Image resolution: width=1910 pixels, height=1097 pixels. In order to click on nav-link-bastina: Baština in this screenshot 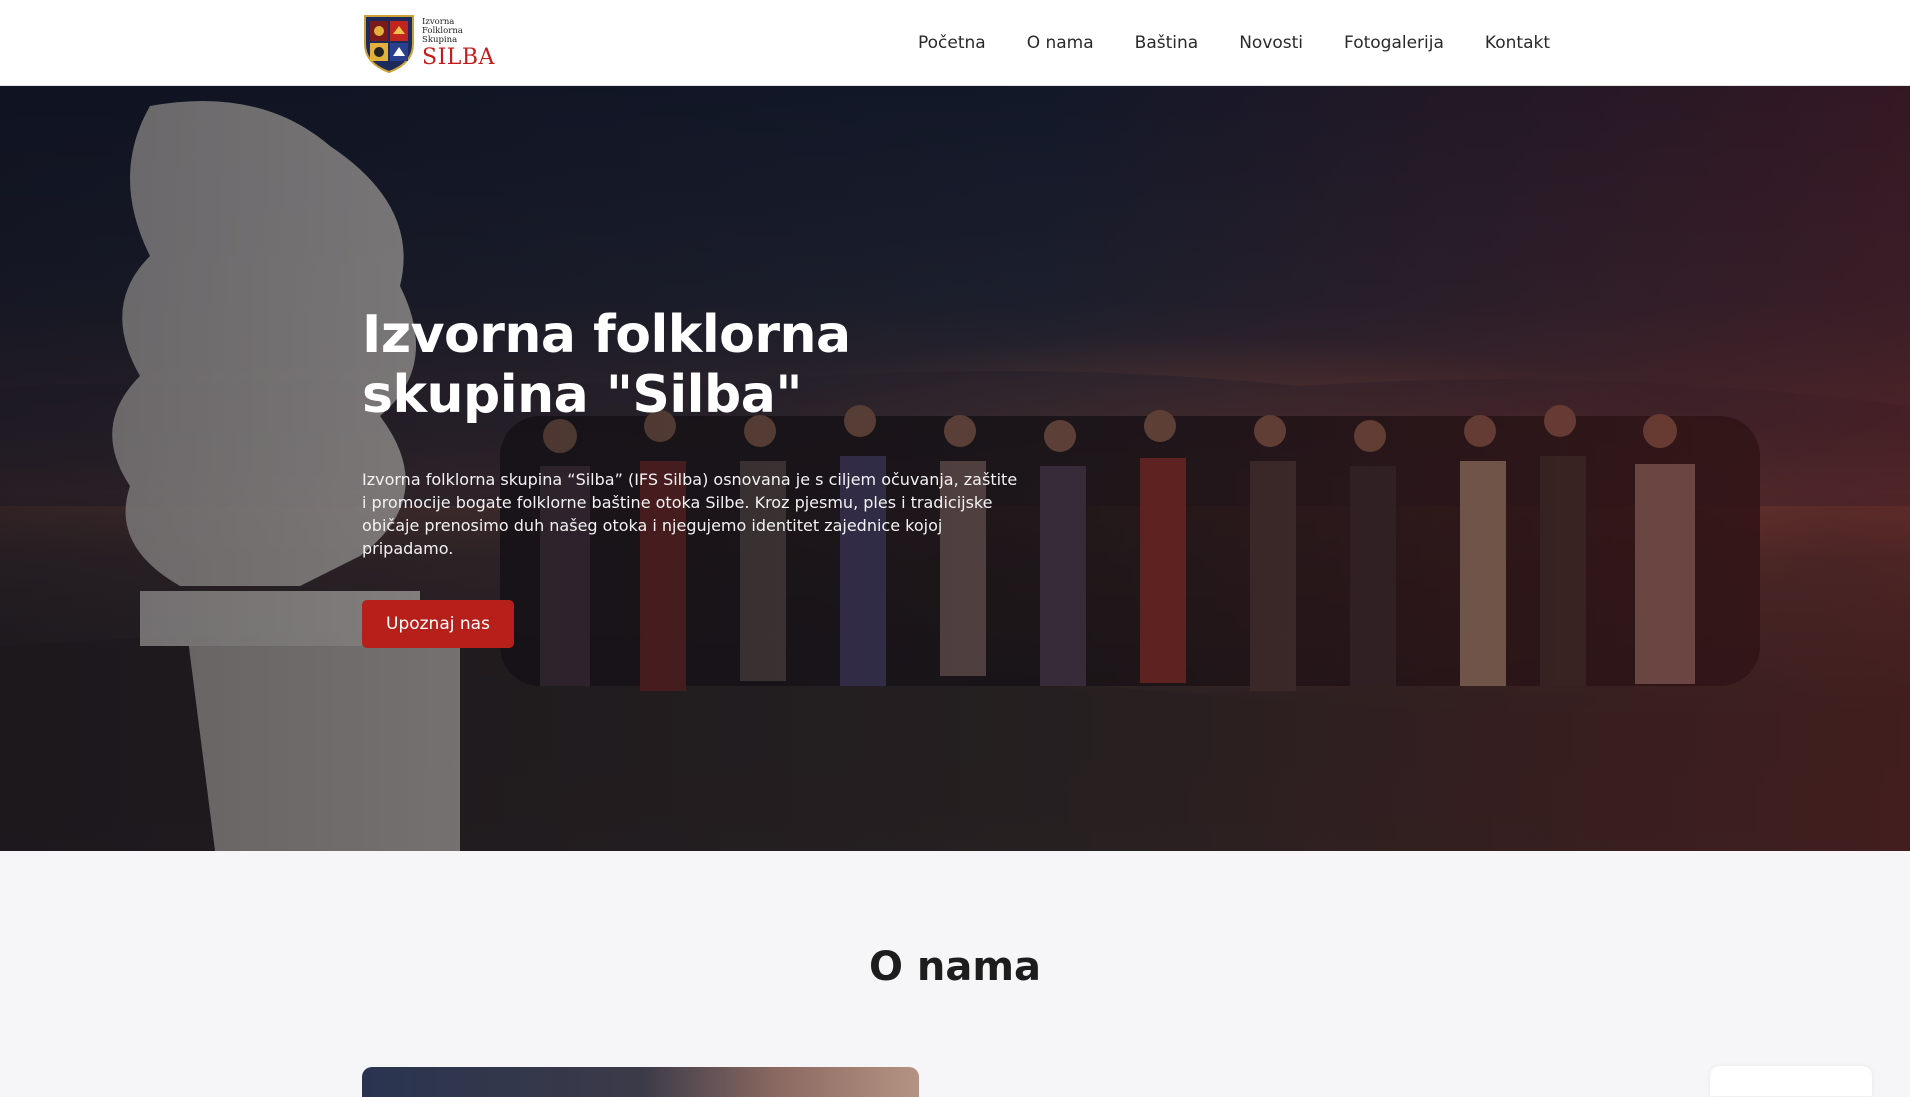, I will do `click(1167, 43)`.